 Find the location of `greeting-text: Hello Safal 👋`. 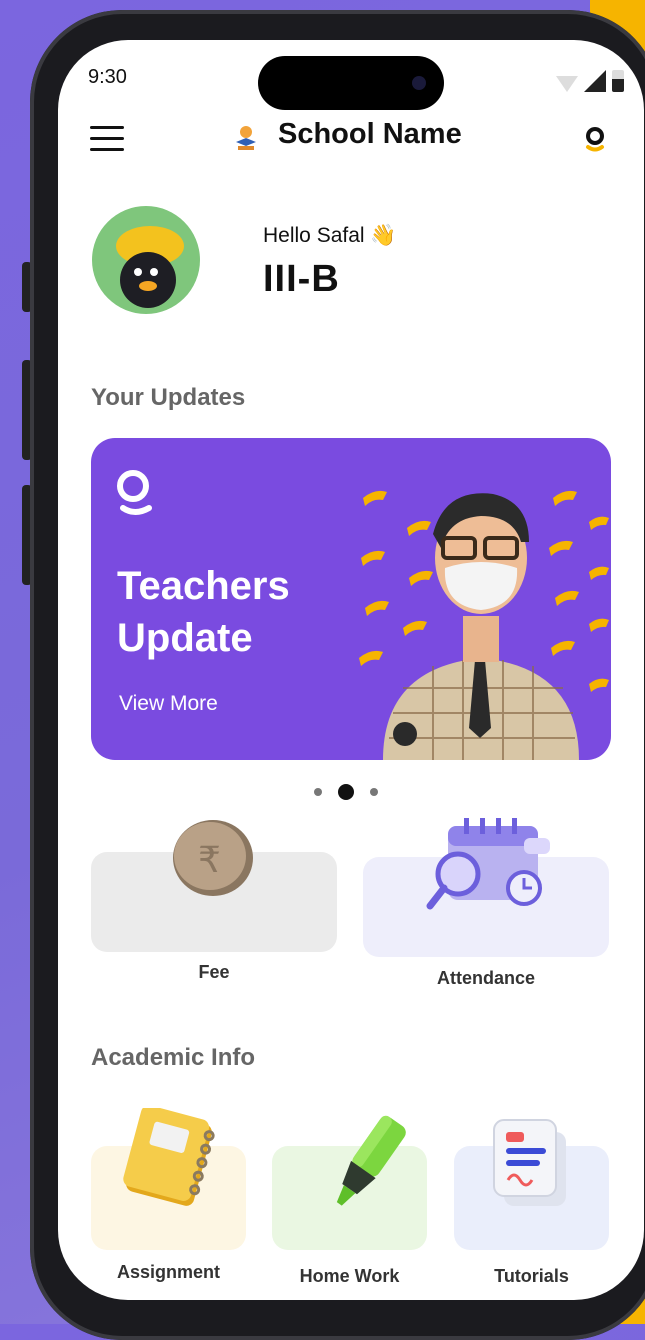

greeting-text: Hello Safal 👋 is located at coordinates (330, 235).